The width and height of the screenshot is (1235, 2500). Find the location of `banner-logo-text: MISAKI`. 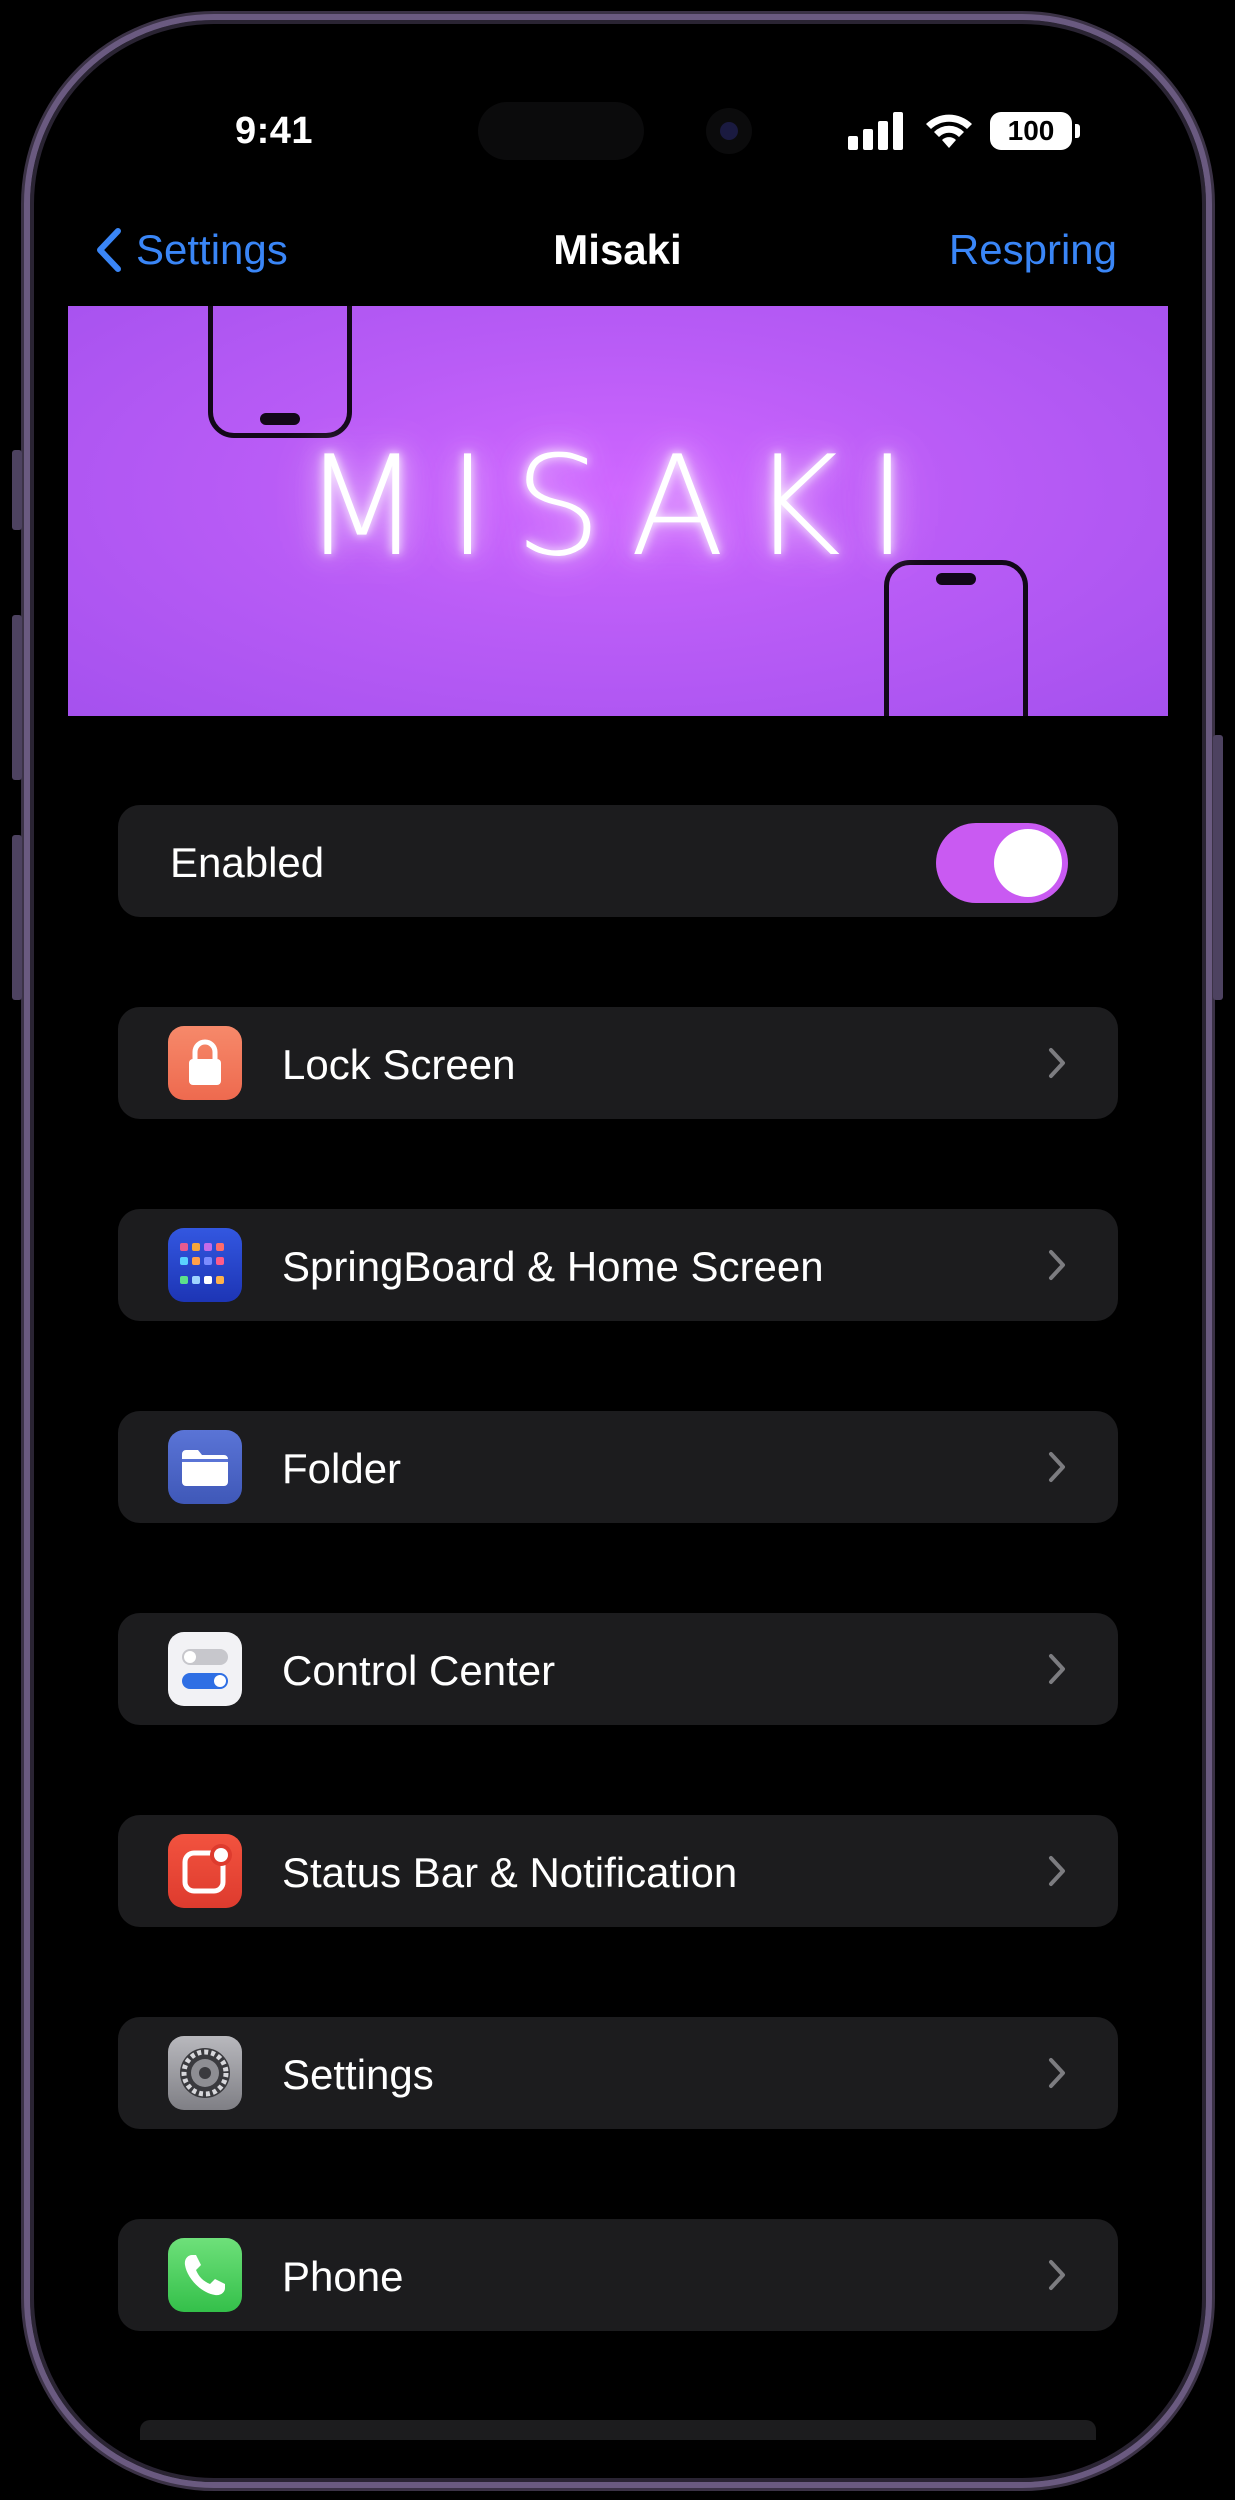

banner-logo-text: MISAKI is located at coordinates (618, 506).